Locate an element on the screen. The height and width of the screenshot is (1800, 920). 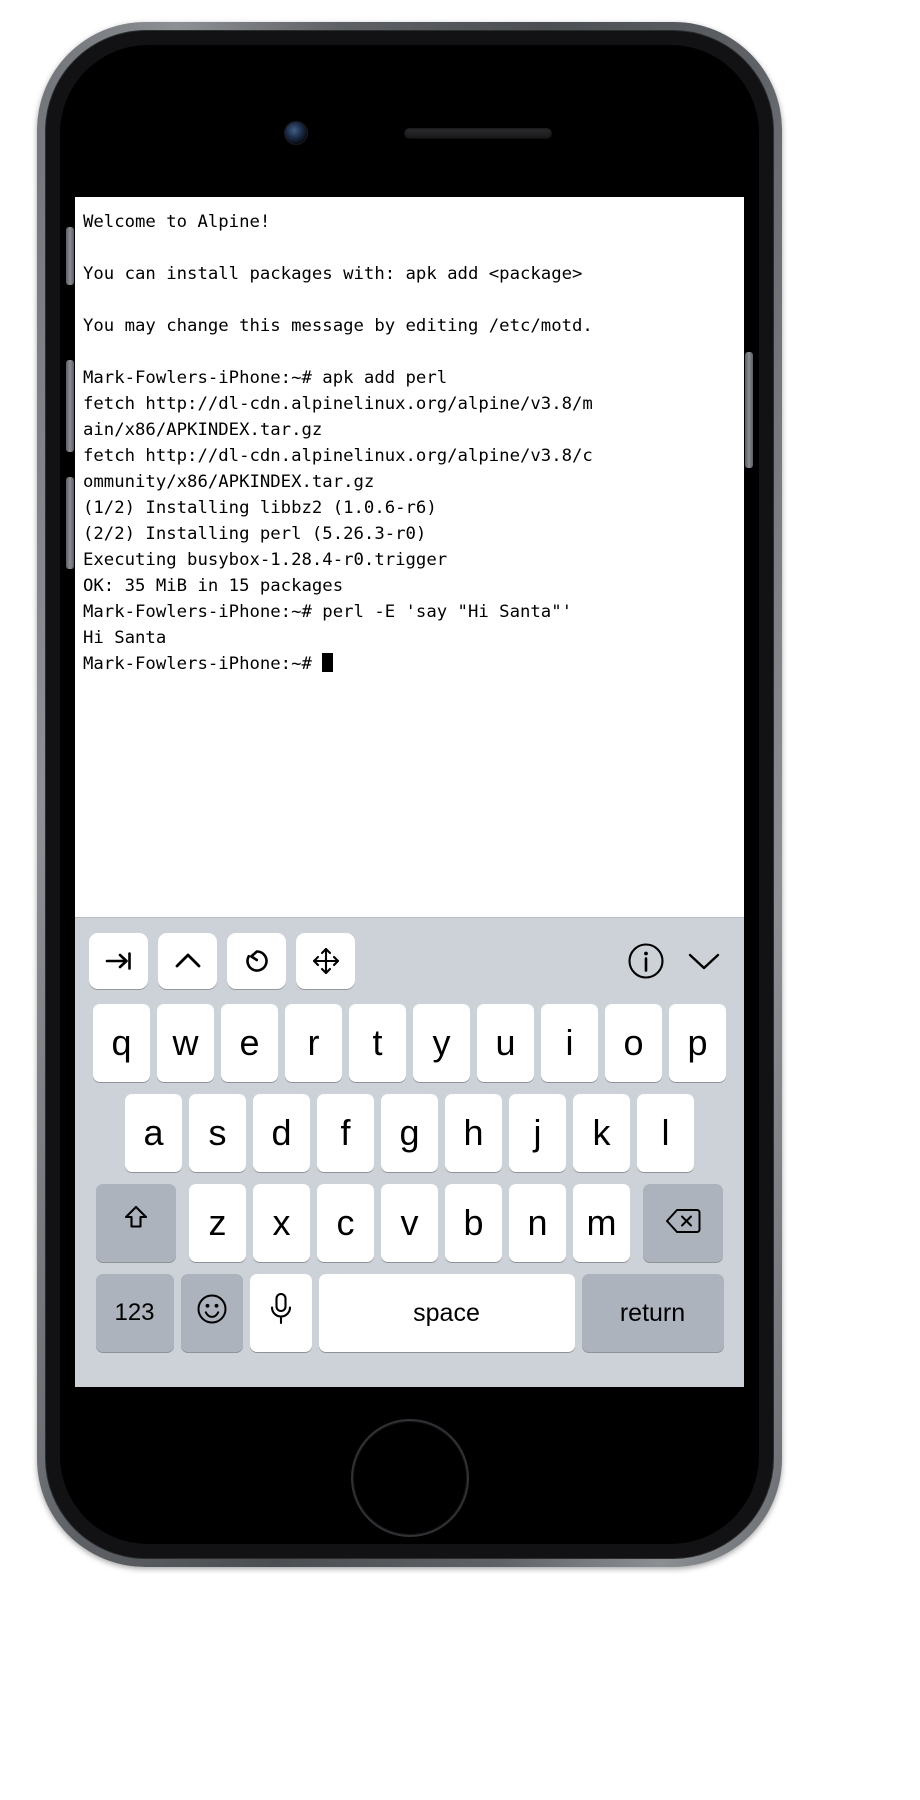
silent-switch is located at coordinates (70, 256).